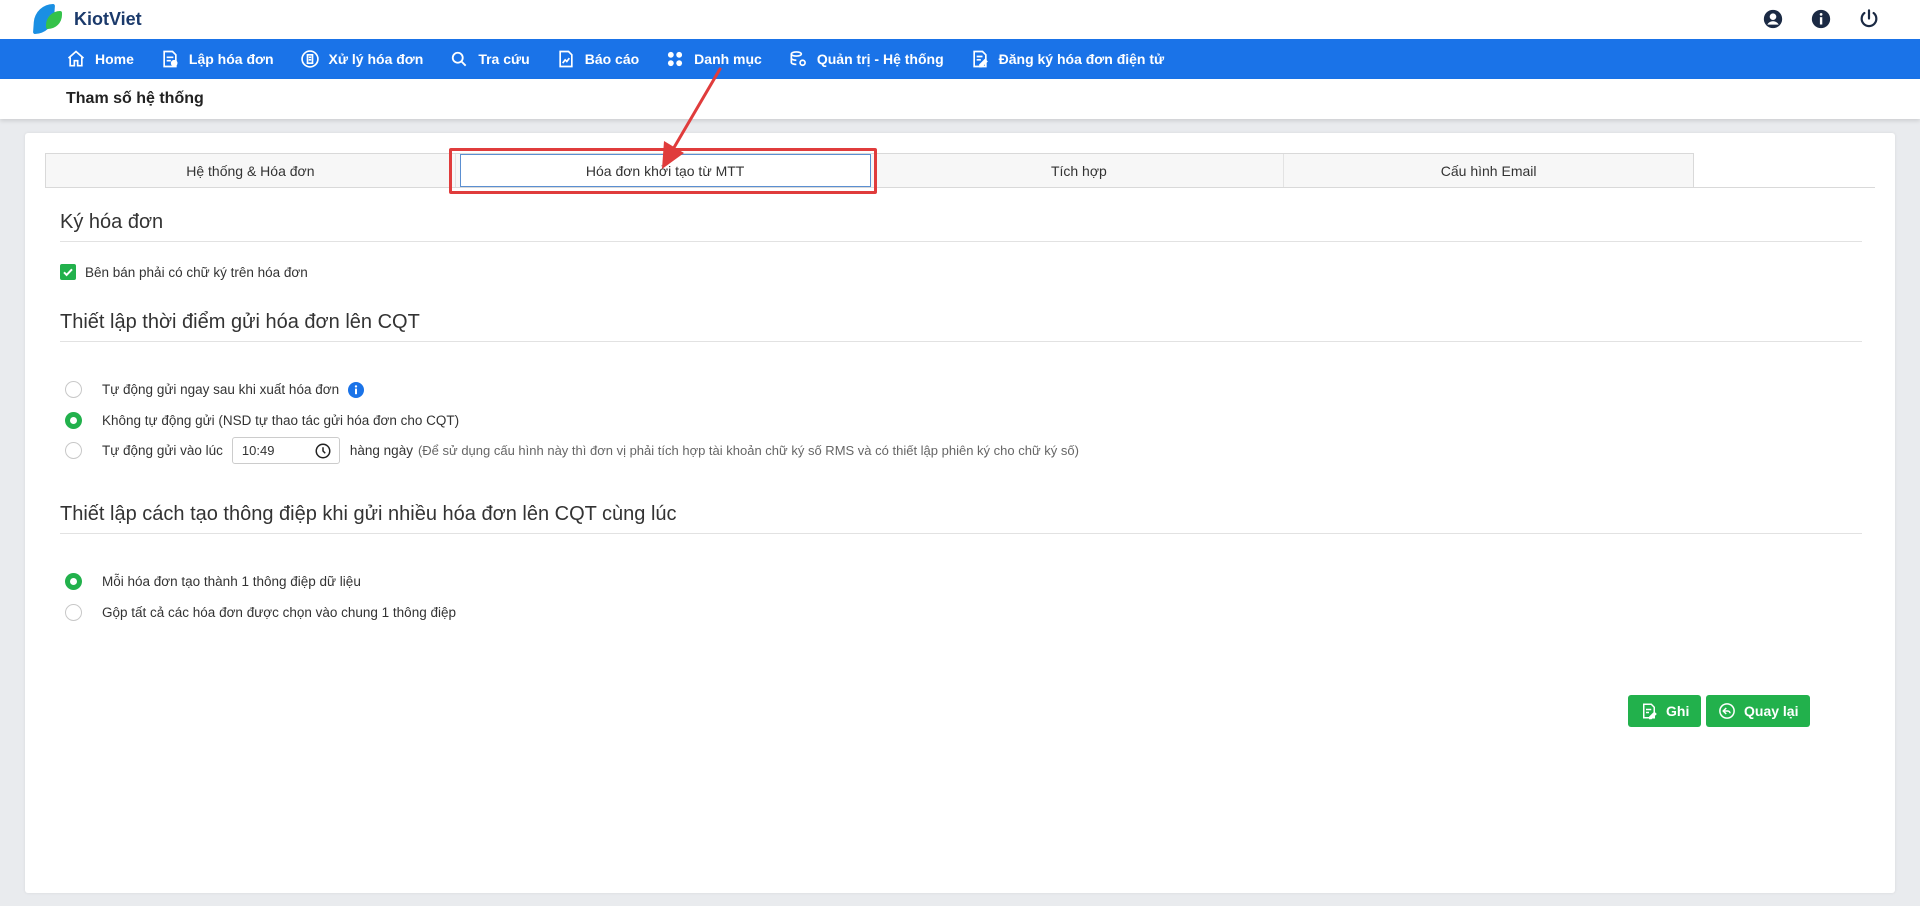 The width and height of the screenshot is (1920, 906). I want to click on clock-icon, so click(323, 451).